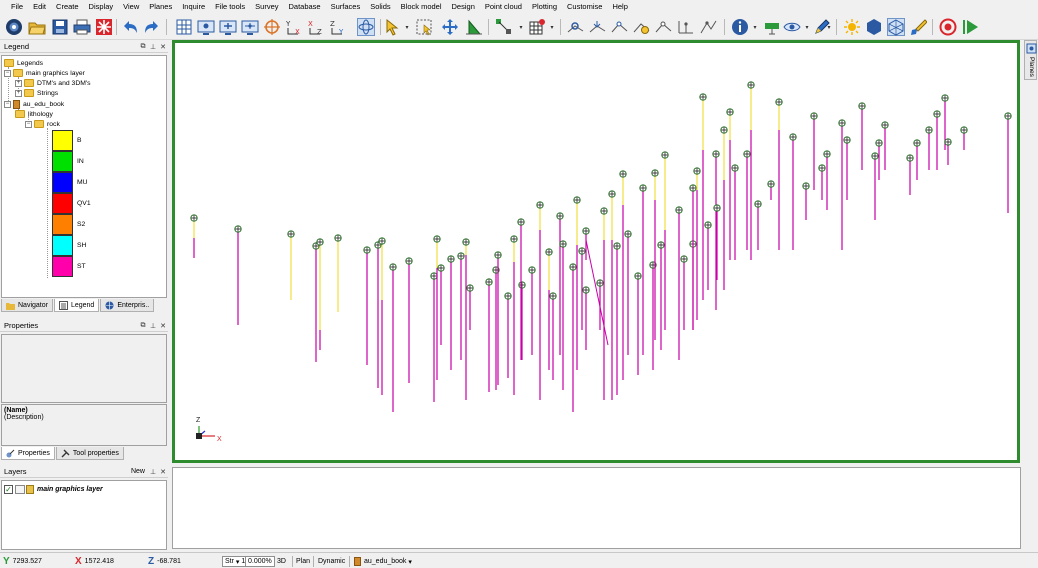 This screenshot has height=568, width=1038. What do you see at coordinates (28, 453) in the screenshot?
I see `tab-properties: Properties` at bounding box center [28, 453].